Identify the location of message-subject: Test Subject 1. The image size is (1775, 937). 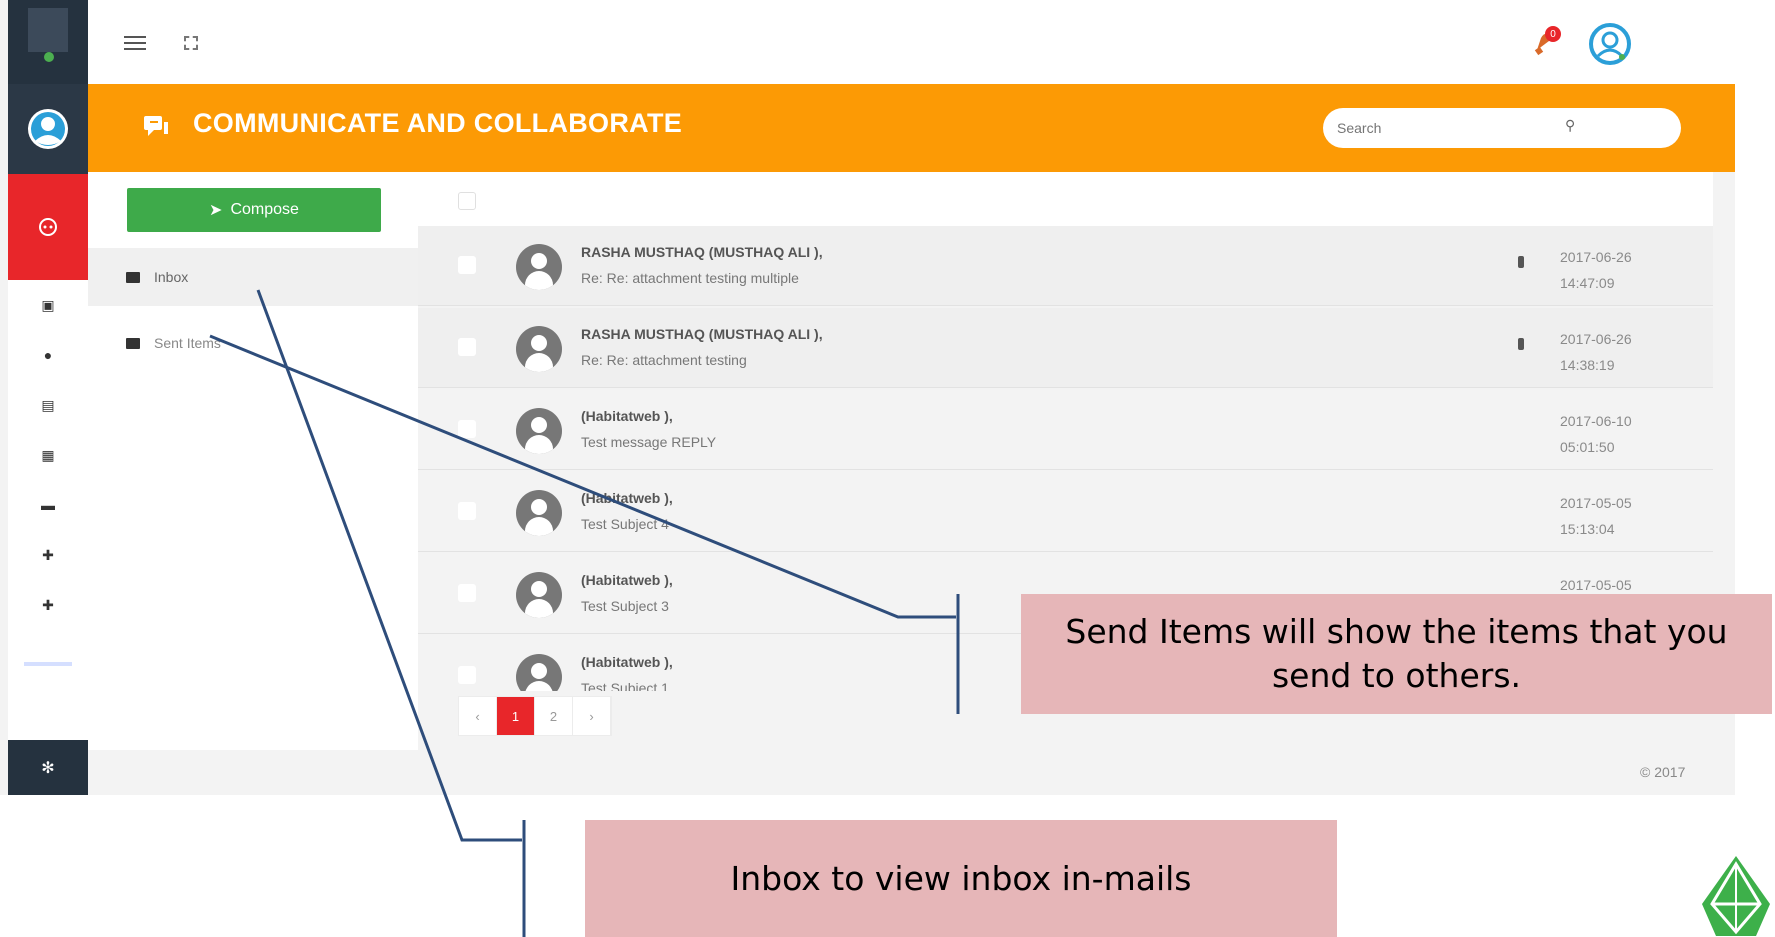
(625, 685).